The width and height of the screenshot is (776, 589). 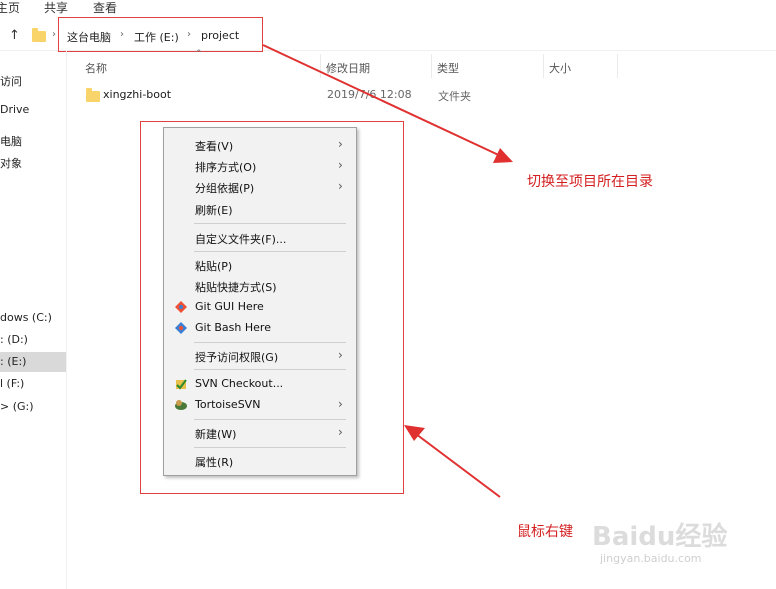 I want to click on watermark-brand: Baidu经验, so click(x=660, y=537).